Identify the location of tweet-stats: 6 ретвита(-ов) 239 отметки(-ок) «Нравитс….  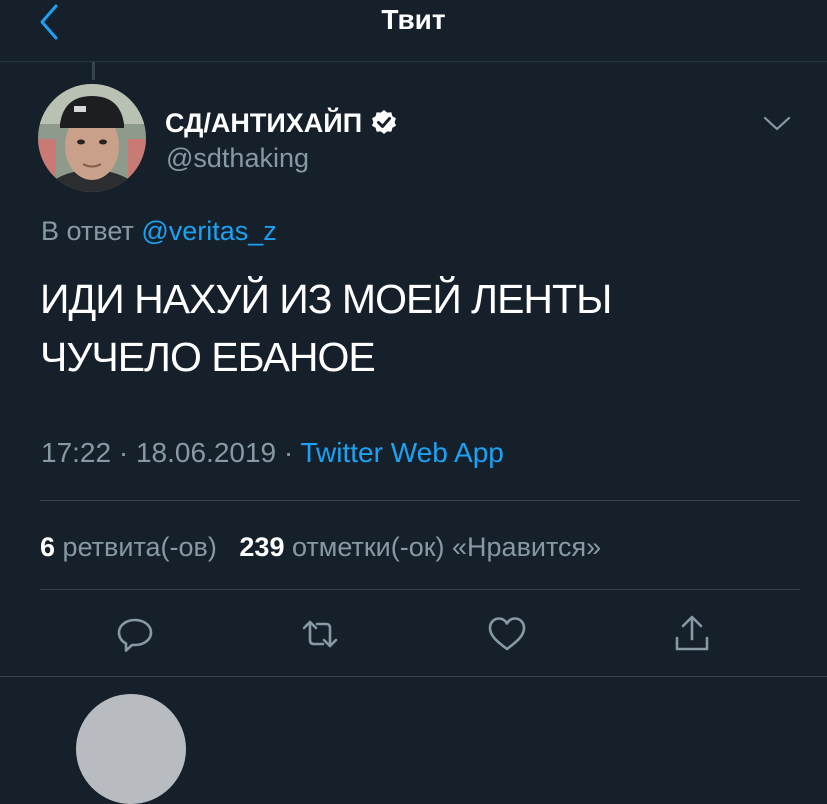
(320, 547).